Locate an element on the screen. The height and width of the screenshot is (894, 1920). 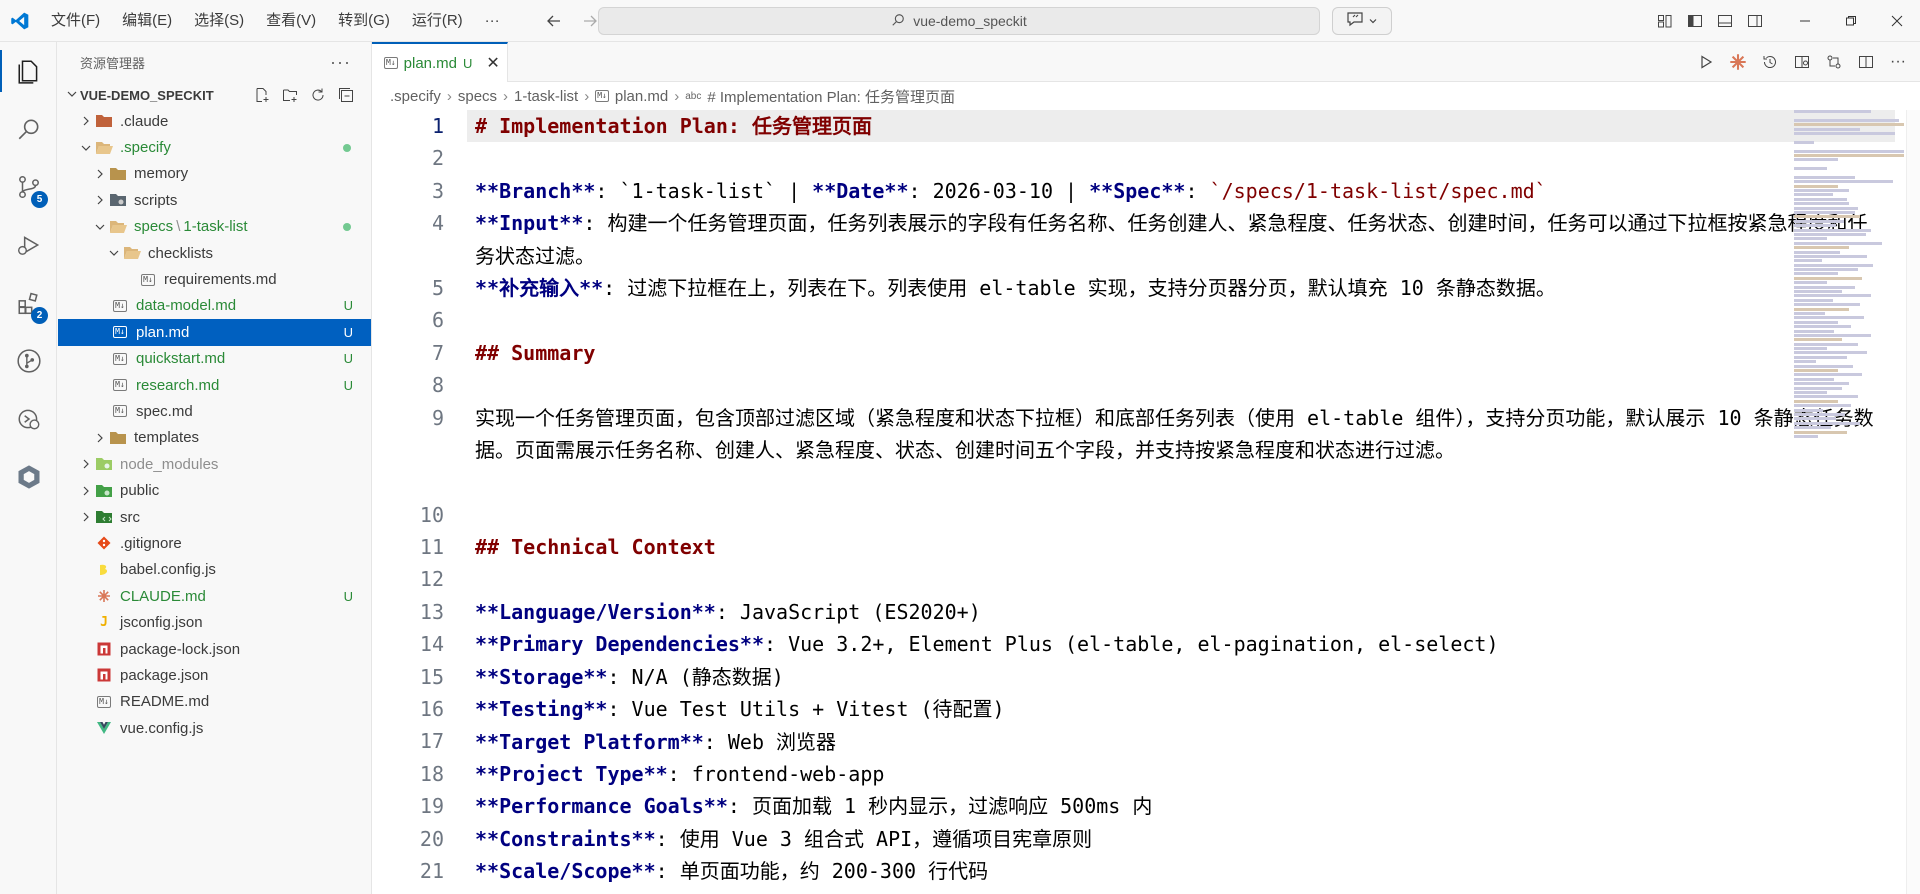
refresh-icon is located at coordinates (318, 95).